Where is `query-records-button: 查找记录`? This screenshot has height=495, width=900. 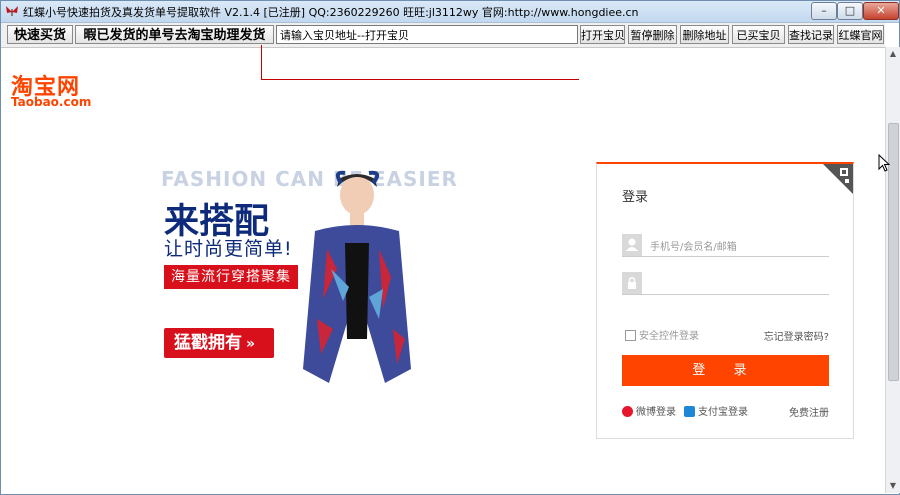
query-records-button: 查找记录 is located at coordinates (811, 34).